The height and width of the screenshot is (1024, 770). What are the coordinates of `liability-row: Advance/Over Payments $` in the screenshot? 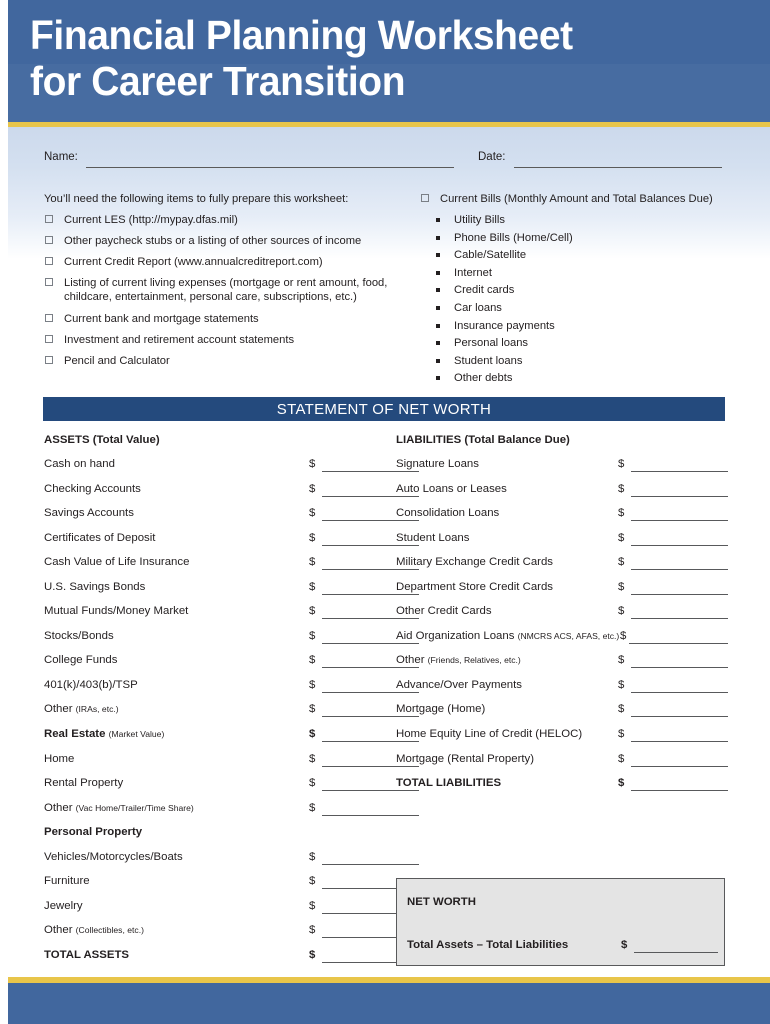 It's located at (563, 691).